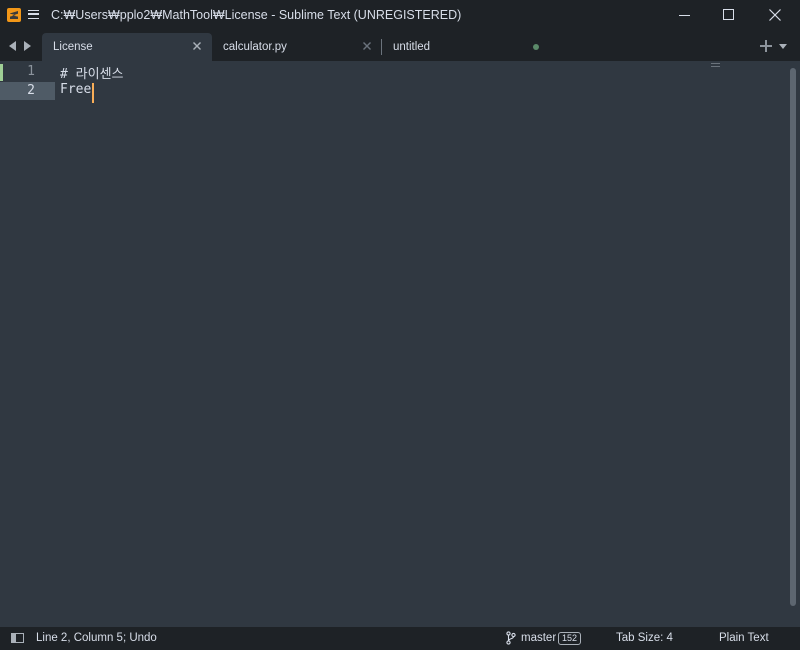 The height and width of the screenshot is (650, 800). What do you see at coordinates (793, 337) in the screenshot?
I see `scrollbar-thumb` at bounding box center [793, 337].